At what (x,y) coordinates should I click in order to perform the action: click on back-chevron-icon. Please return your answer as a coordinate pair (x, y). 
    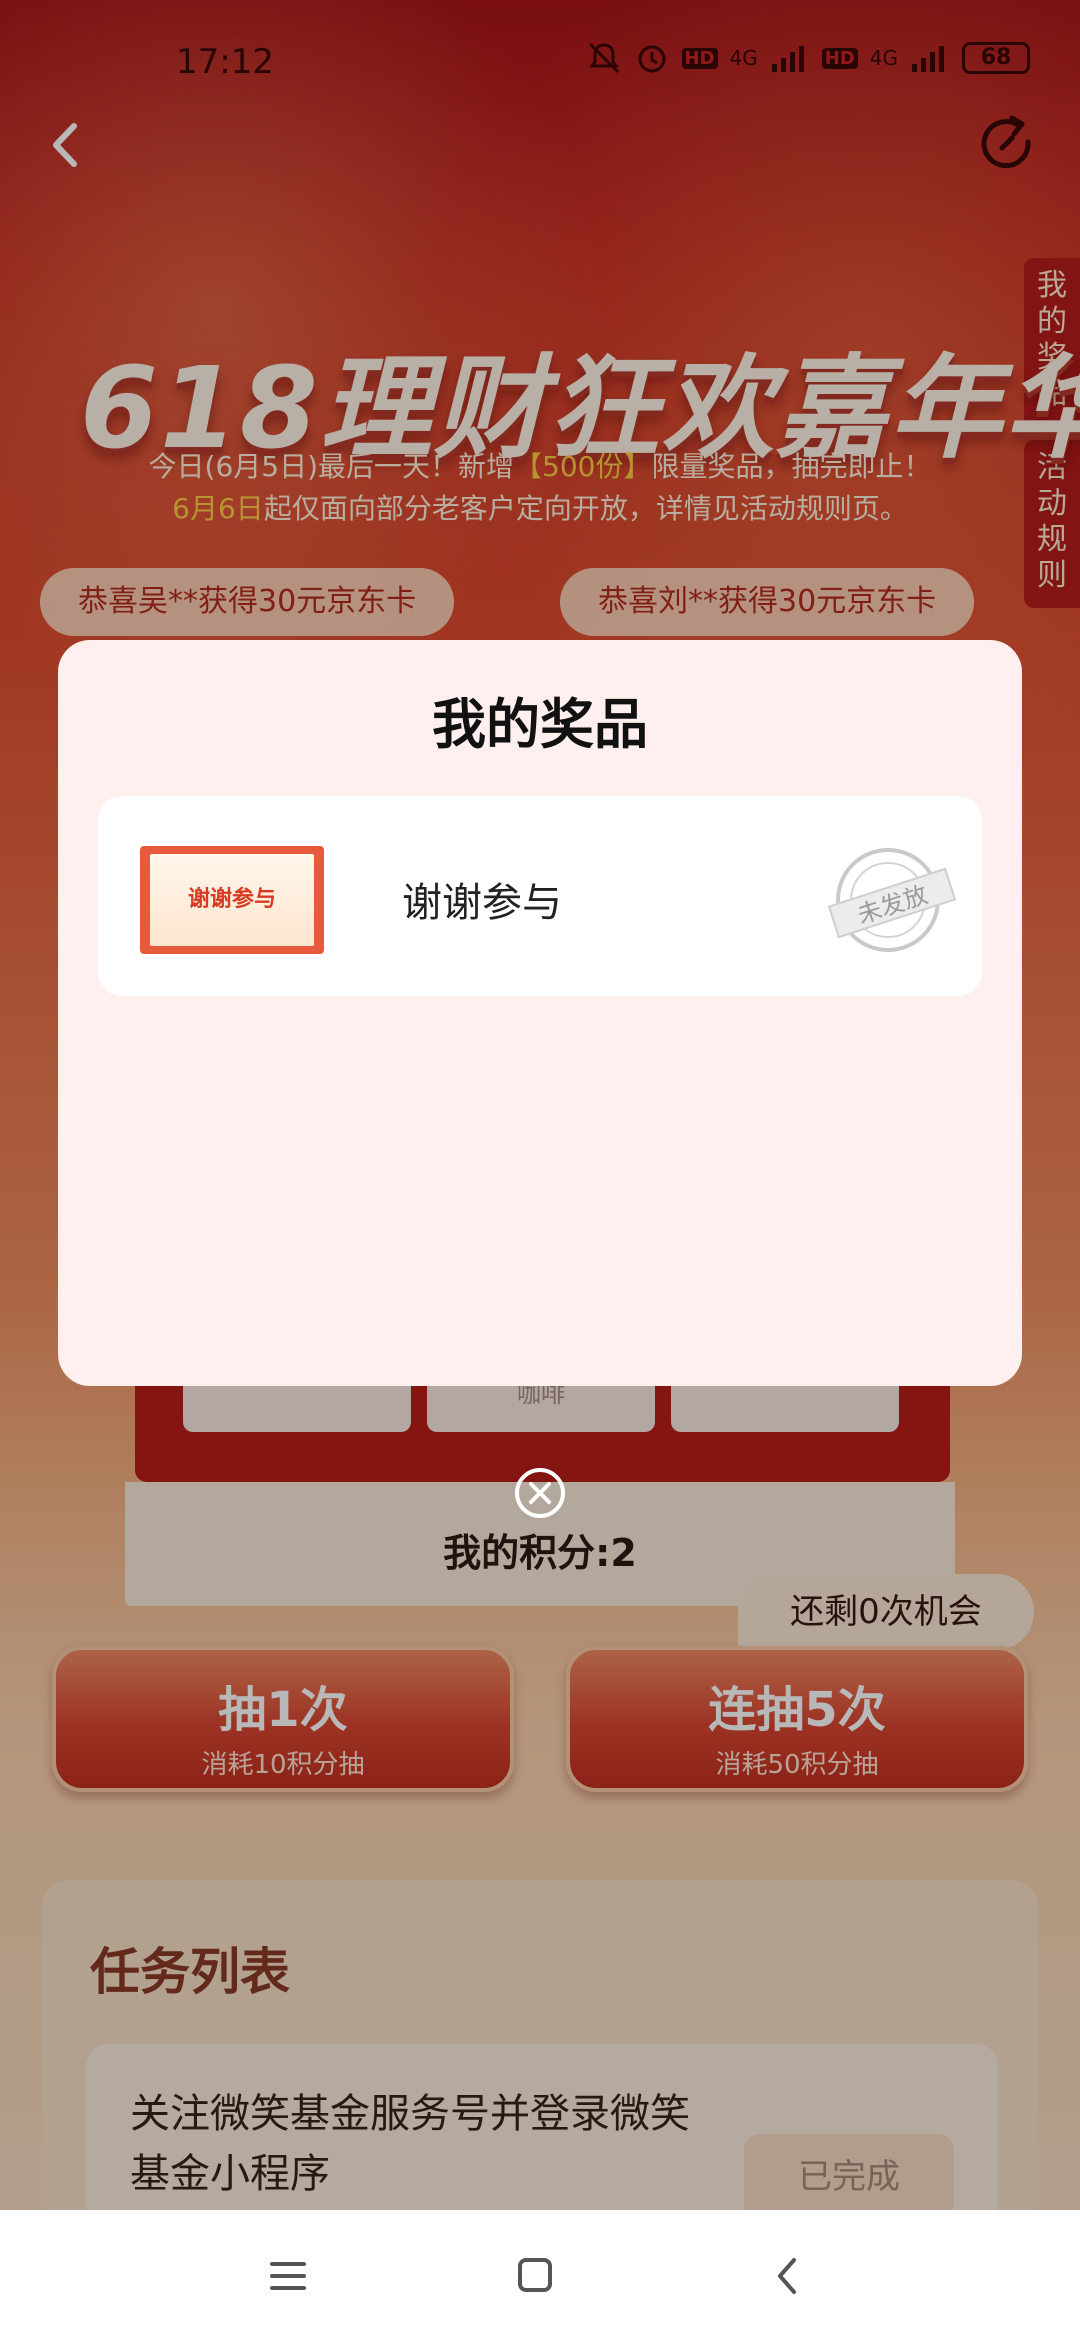
    Looking at the image, I should click on (787, 2276).